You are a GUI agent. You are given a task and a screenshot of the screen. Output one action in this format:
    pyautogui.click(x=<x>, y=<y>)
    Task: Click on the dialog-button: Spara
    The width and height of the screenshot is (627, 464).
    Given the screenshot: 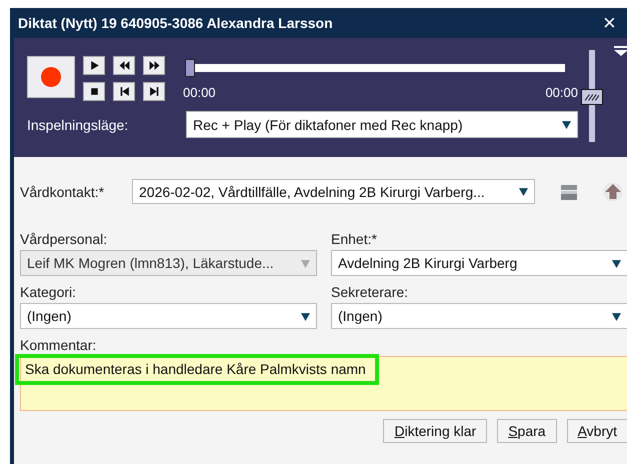 What is the action you would take?
    pyautogui.click(x=527, y=431)
    